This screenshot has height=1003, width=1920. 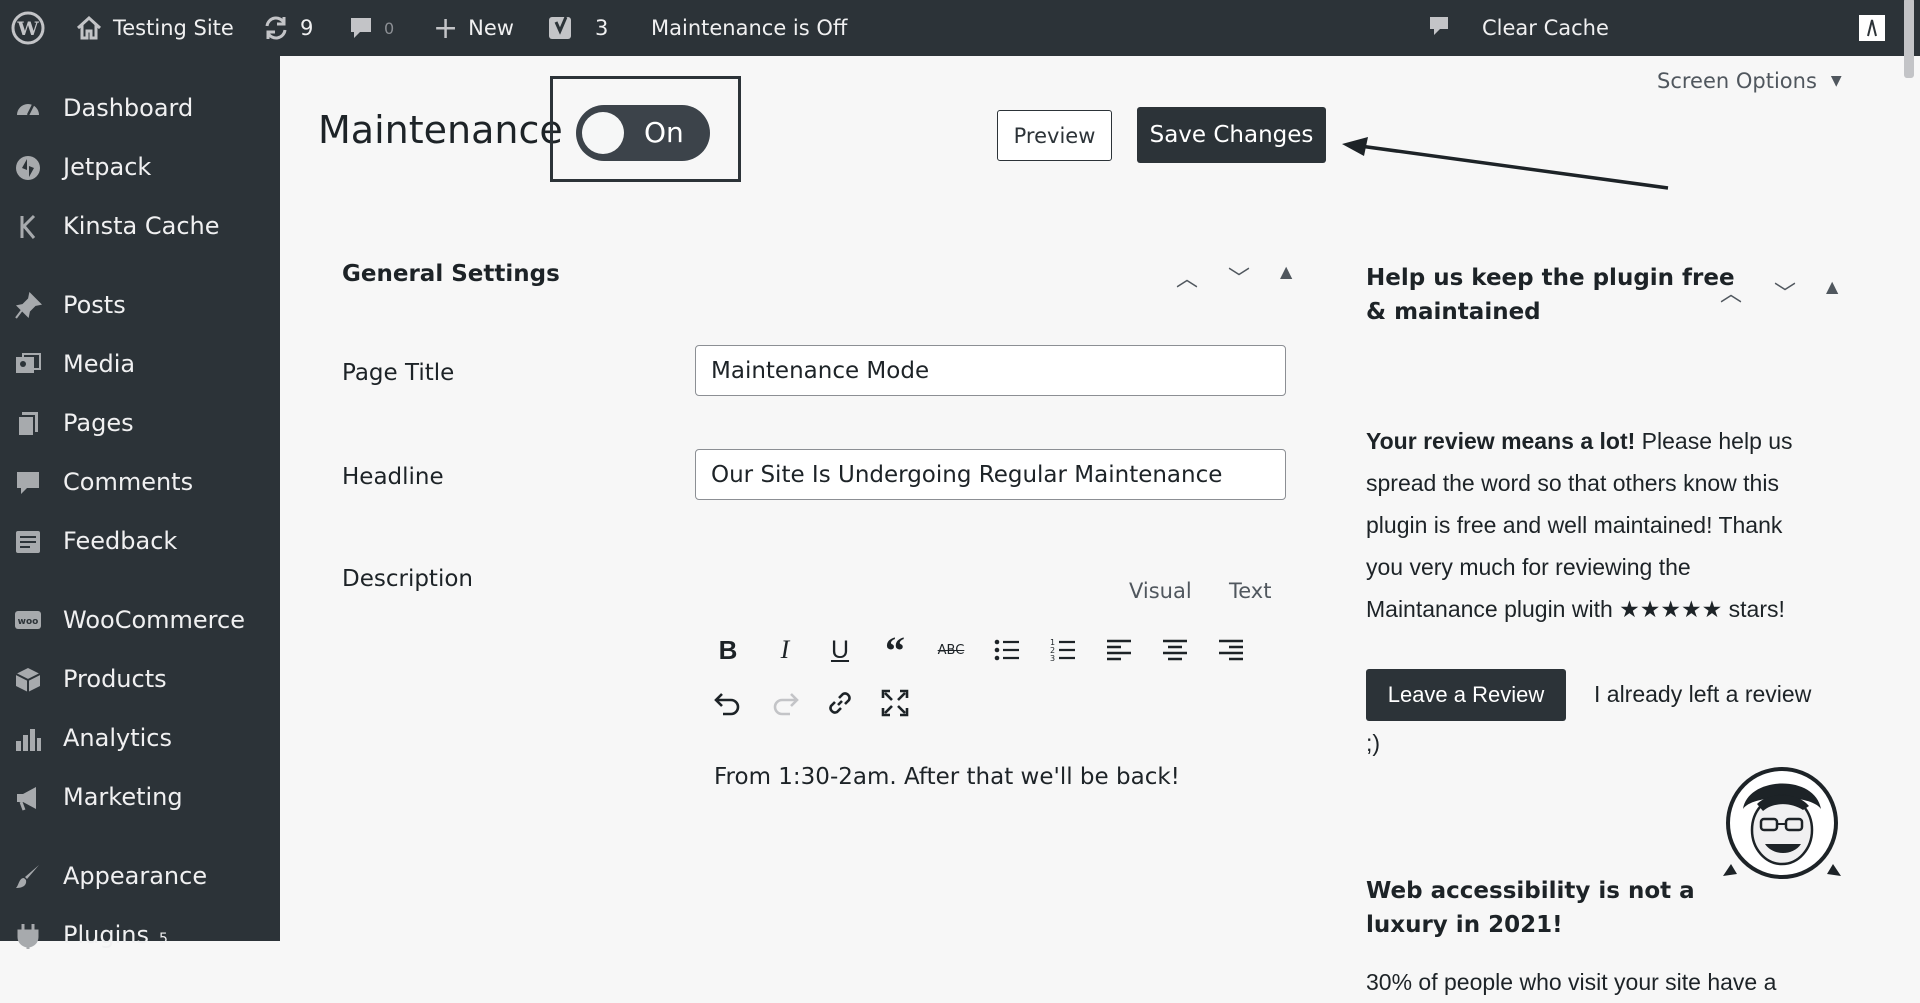 What do you see at coordinates (1466, 695) in the screenshot?
I see `leave-review-button: Leave a Review` at bounding box center [1466, 695].